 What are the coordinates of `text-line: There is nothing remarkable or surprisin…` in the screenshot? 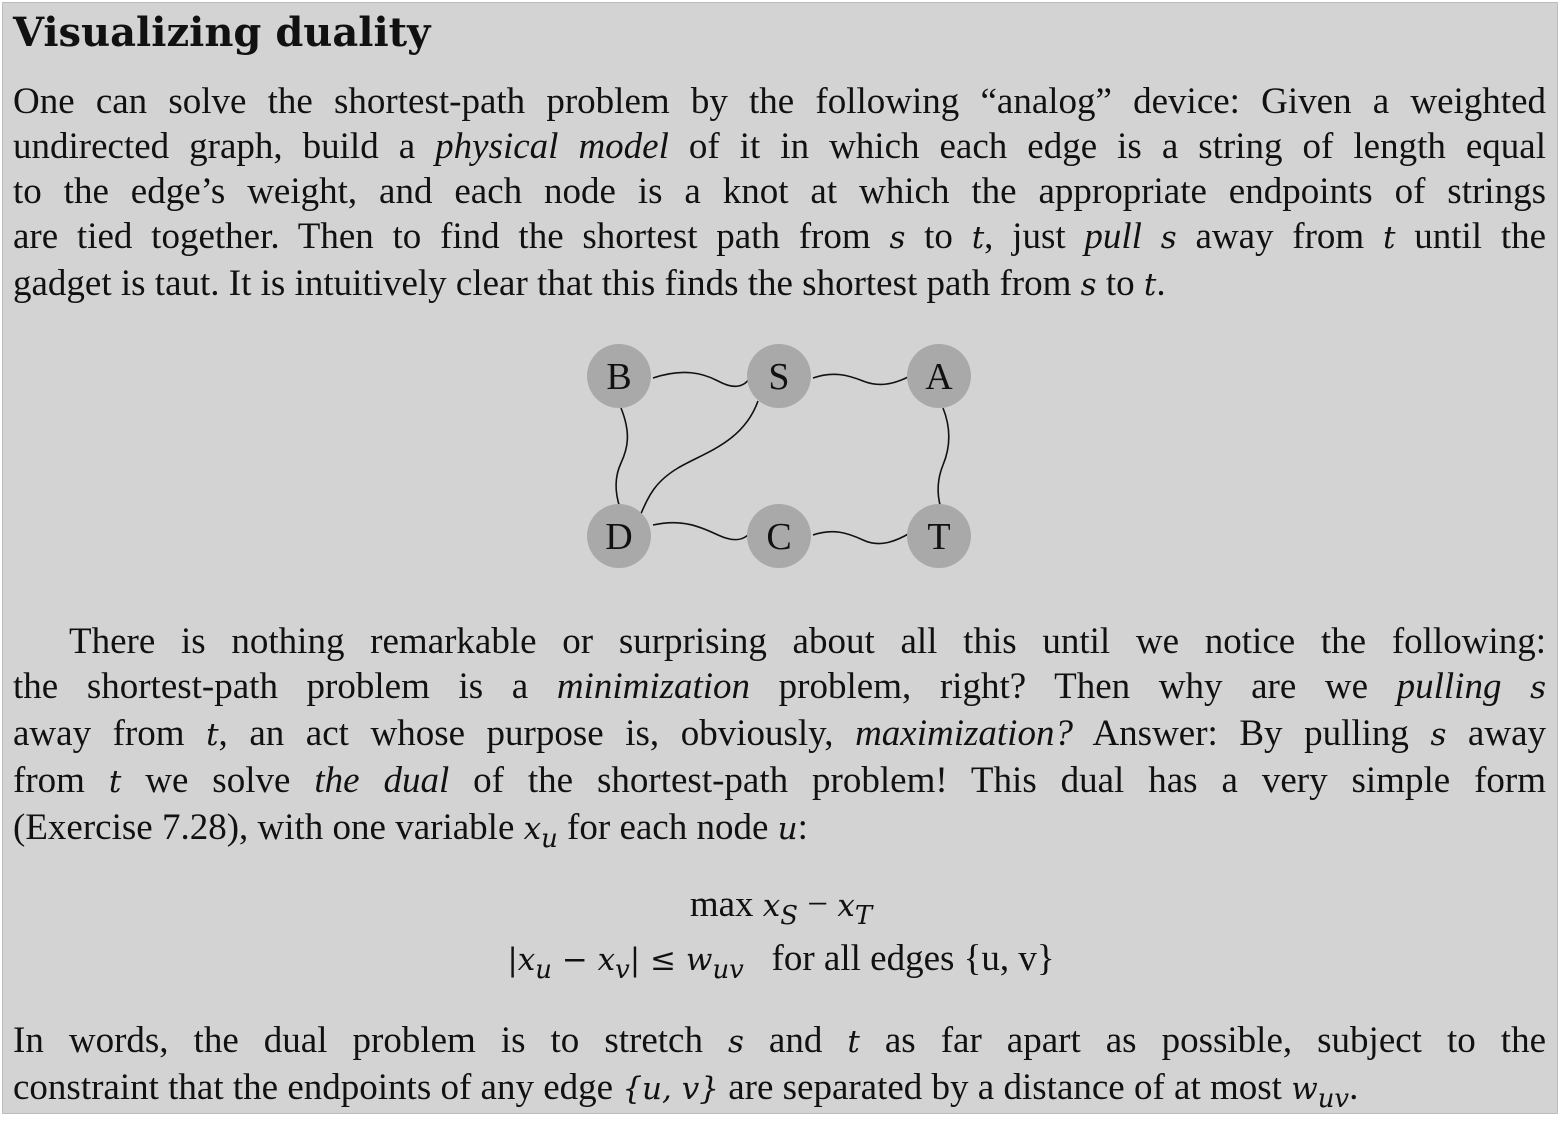 It's located at (807, 641).